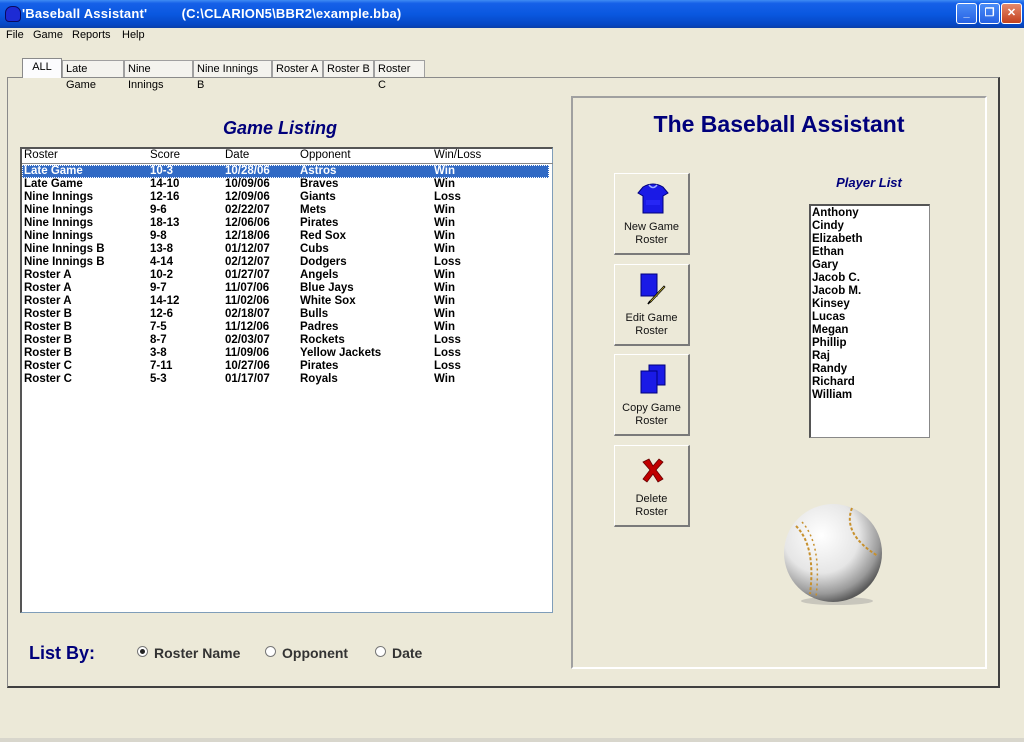 This screenshot has width=1024, height=742. I want to click on tab-late-game: Late Game, so click(93, 75).